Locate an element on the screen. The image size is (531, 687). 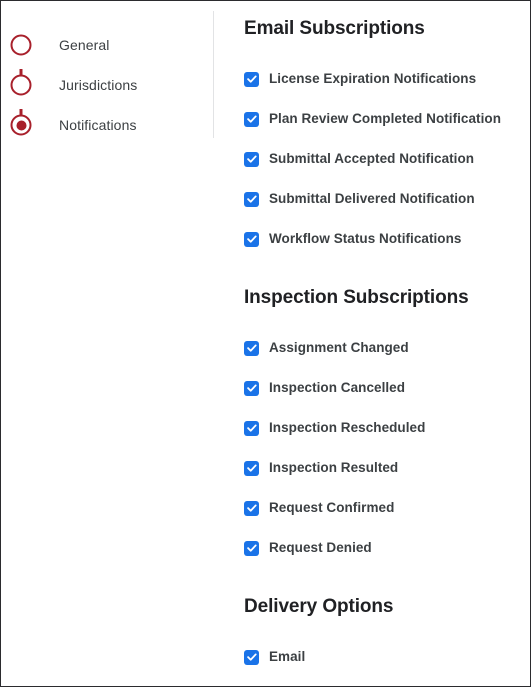
stepper-step-label: Jurisdictions is located at coordinates (98, 85).